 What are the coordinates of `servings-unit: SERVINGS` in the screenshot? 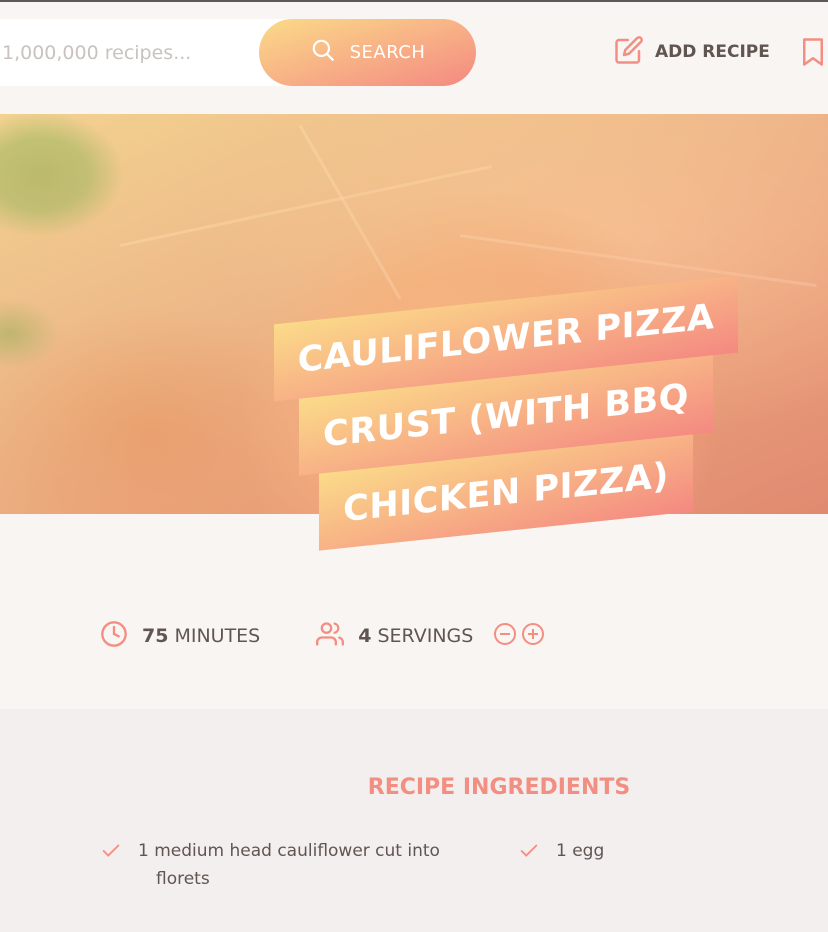 It's located at (425, 636).